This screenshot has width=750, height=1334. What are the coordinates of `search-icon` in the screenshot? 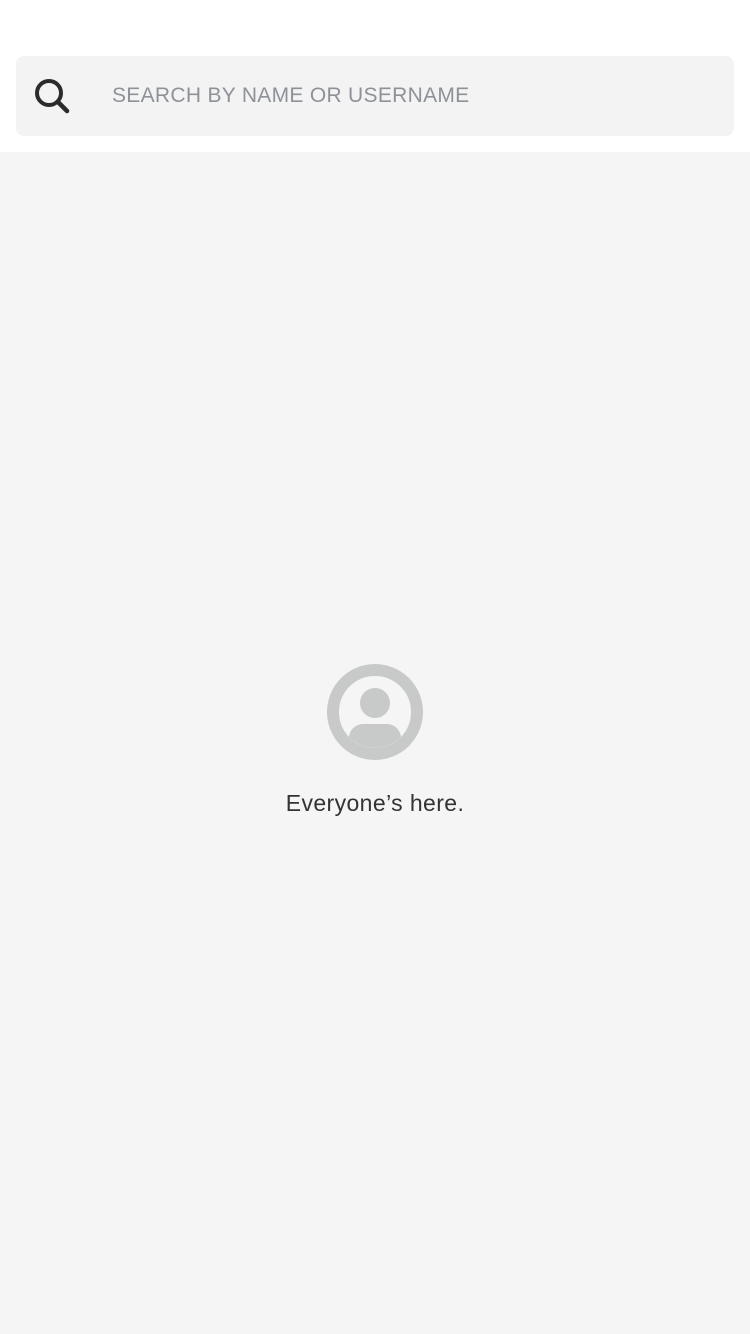 It's located at (52, 96).